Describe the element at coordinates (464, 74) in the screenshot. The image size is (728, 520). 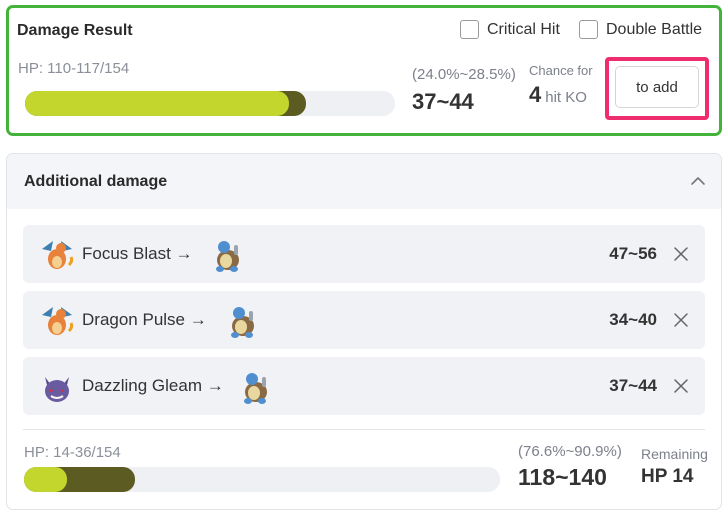
I see `damage-percent: (24.0%~28.5%)` at that location.